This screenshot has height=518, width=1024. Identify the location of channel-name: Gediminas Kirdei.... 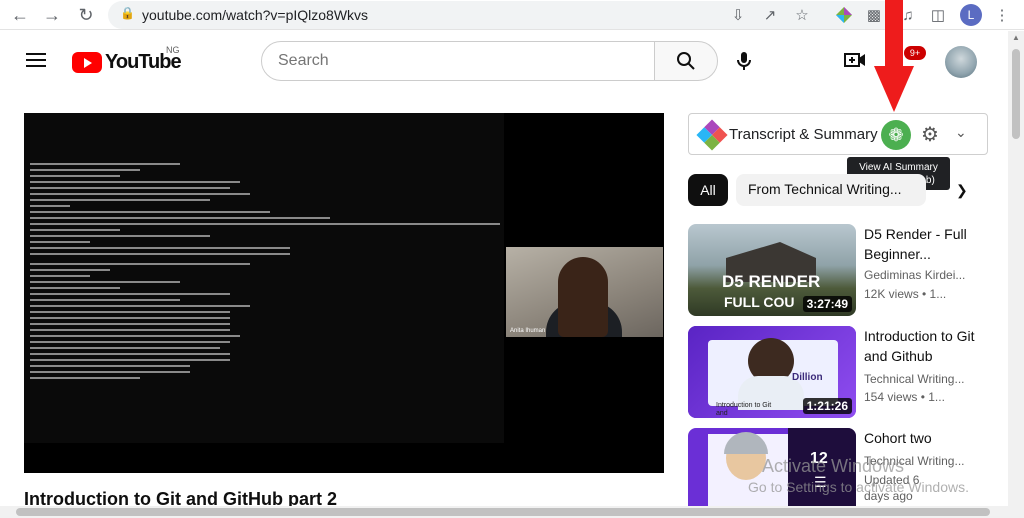
(914, 275).